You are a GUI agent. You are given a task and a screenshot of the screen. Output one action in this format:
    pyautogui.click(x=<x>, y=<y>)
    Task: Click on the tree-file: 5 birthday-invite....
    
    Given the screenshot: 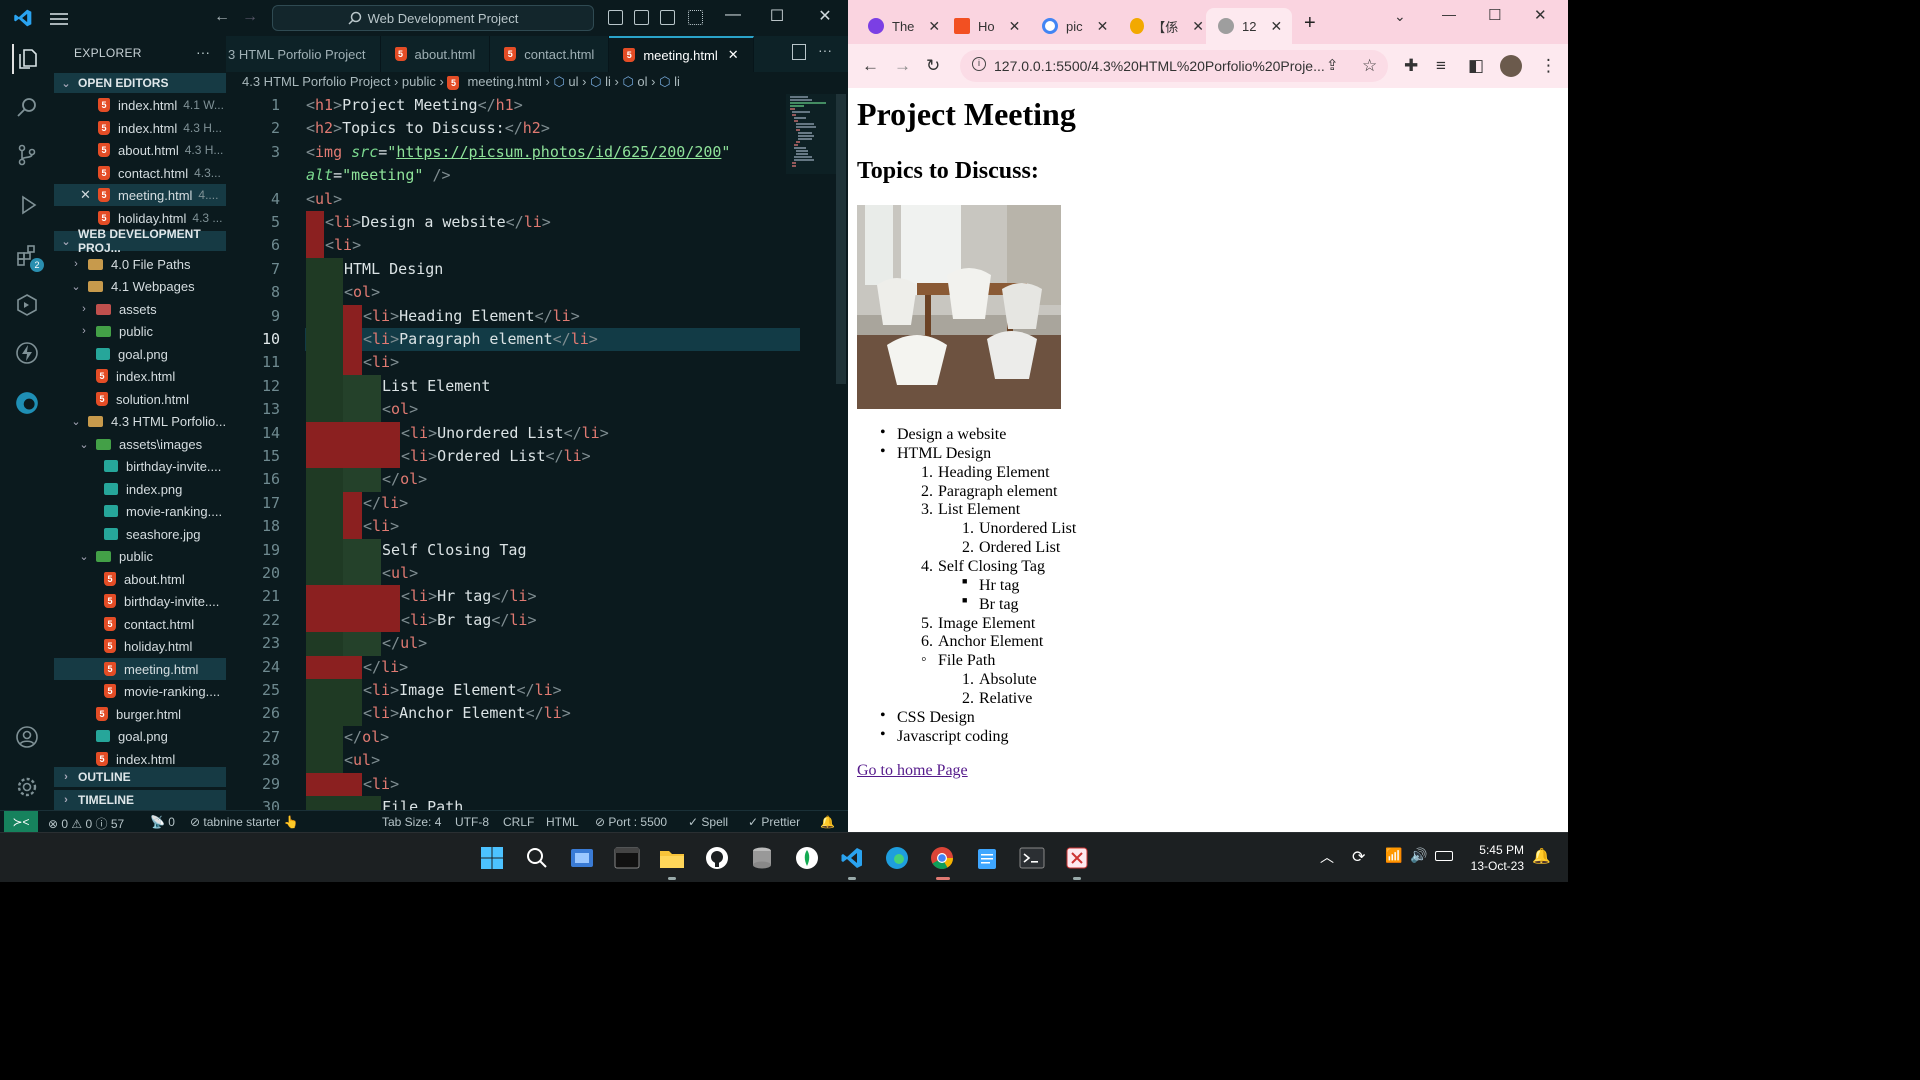 What is the action you would take?
    pyautogui.click(x=140, y=601)
    